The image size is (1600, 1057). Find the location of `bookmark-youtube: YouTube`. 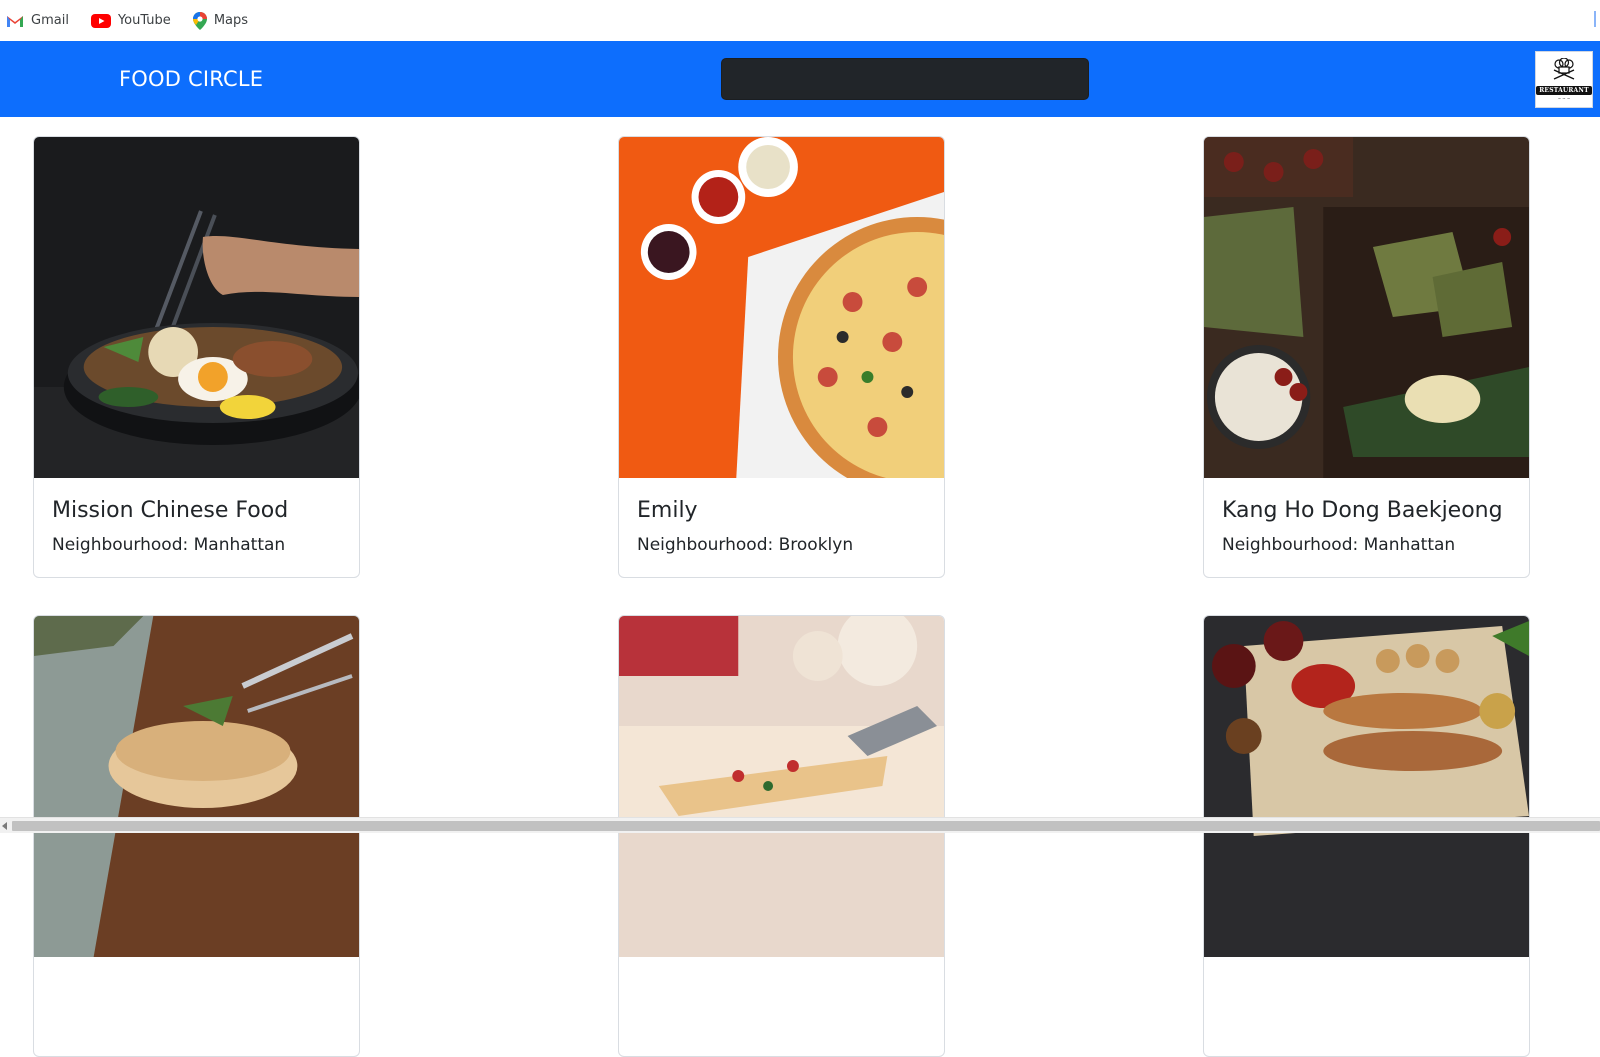

bookmark-youtube: YouTube is located at coordinates (130, 20).